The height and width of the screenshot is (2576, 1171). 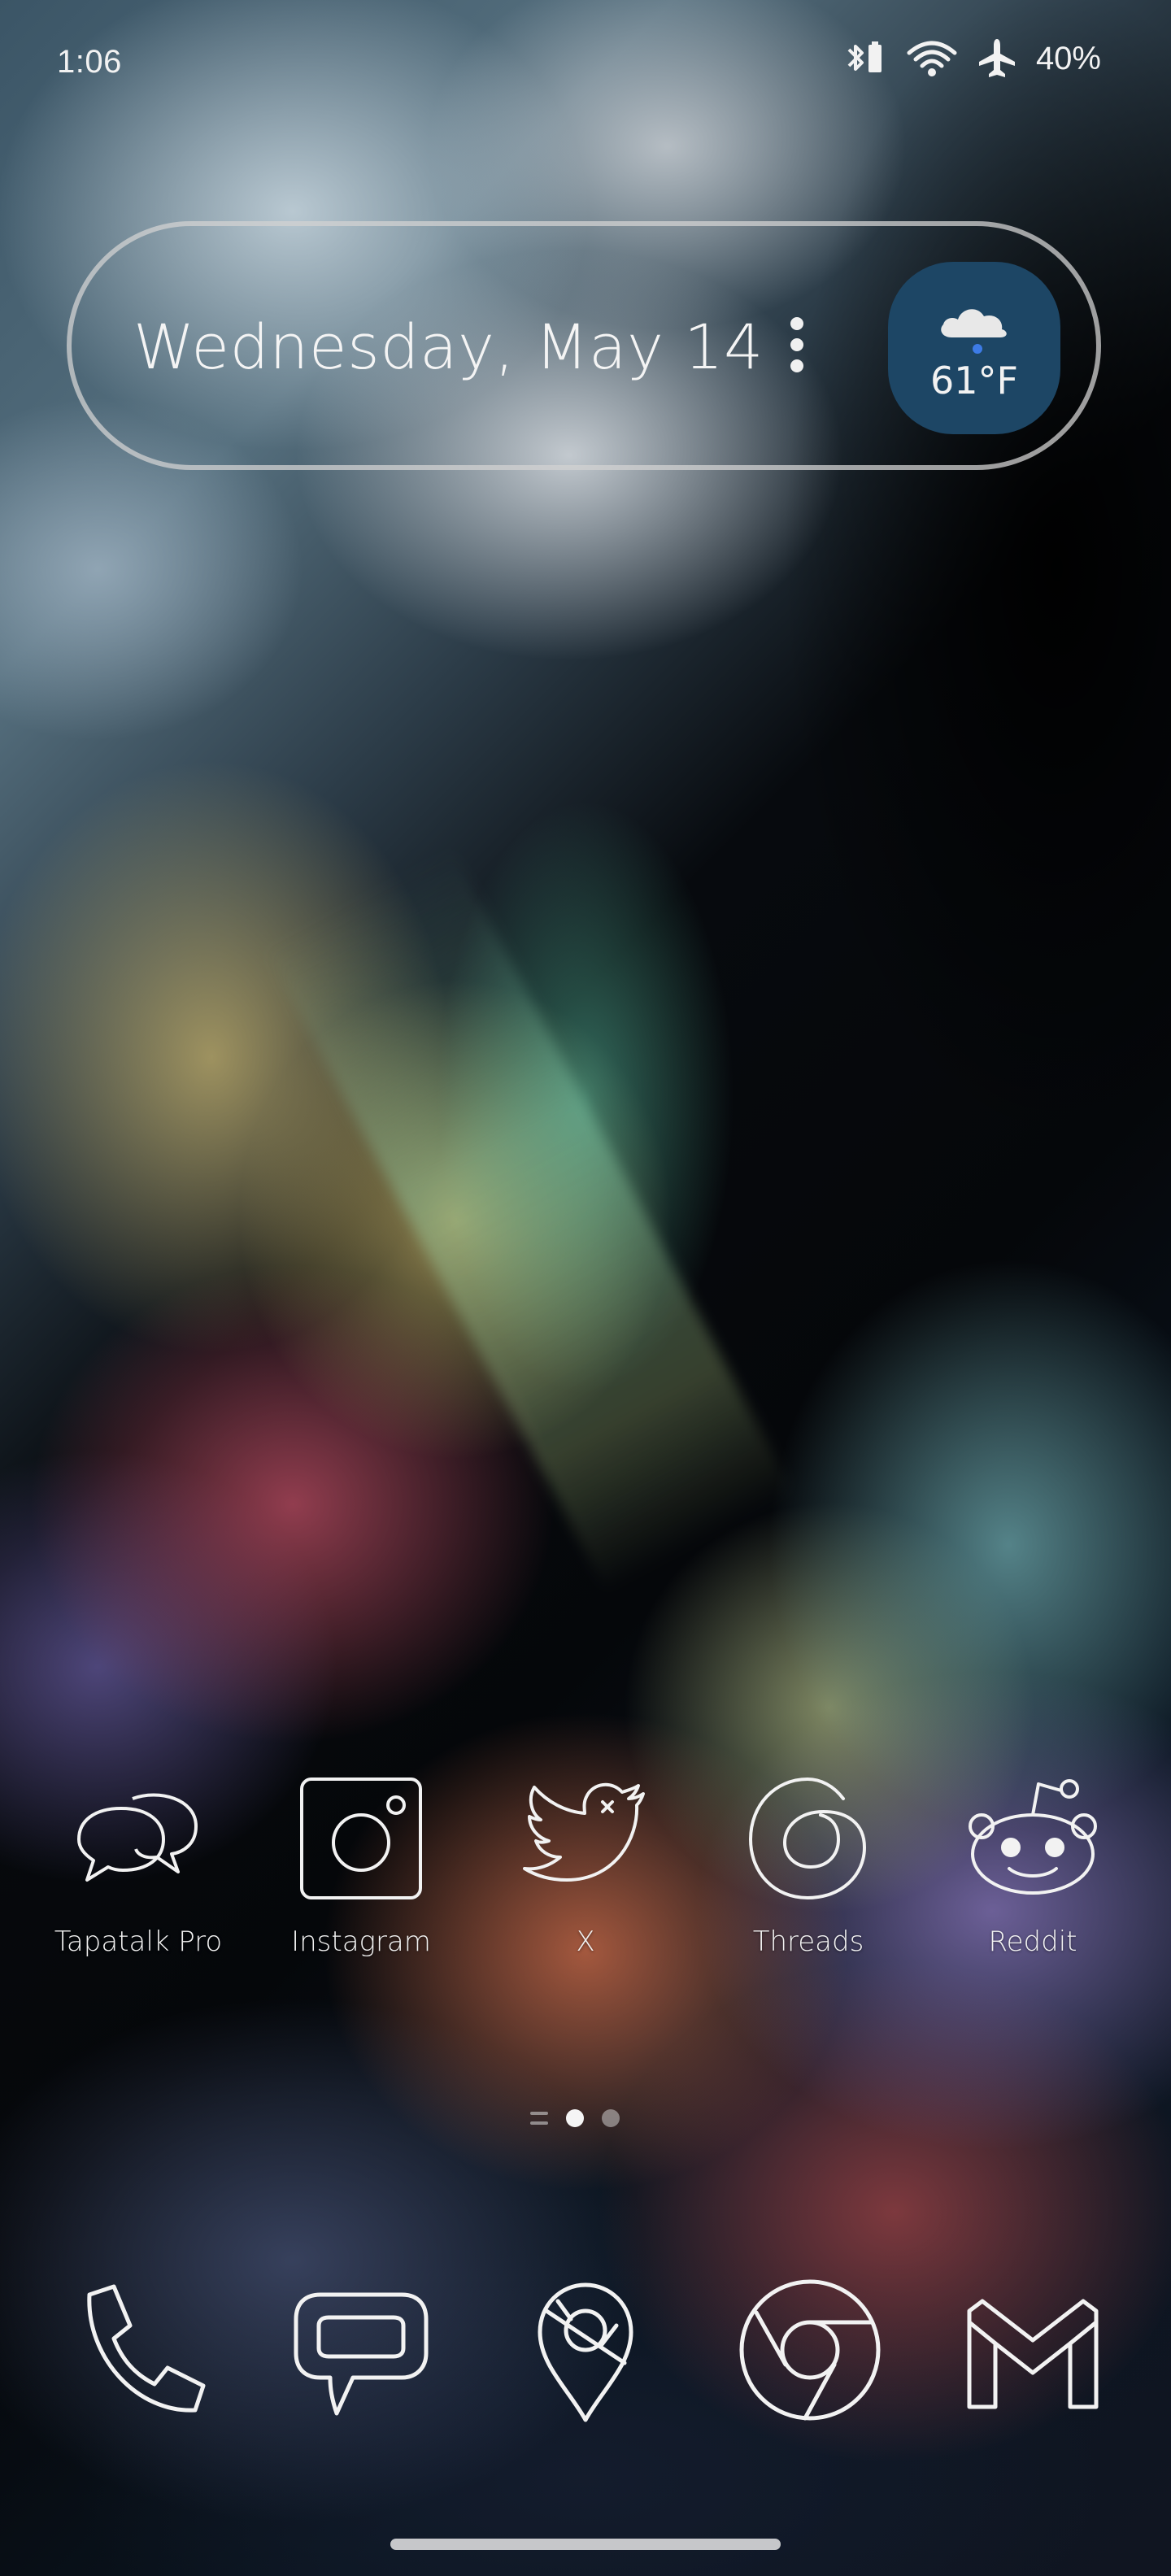 What do you see at coordinates (974, 381) in the screenshot?
I see `weather-temperature: 61°F` at bounding box center [974, 381].